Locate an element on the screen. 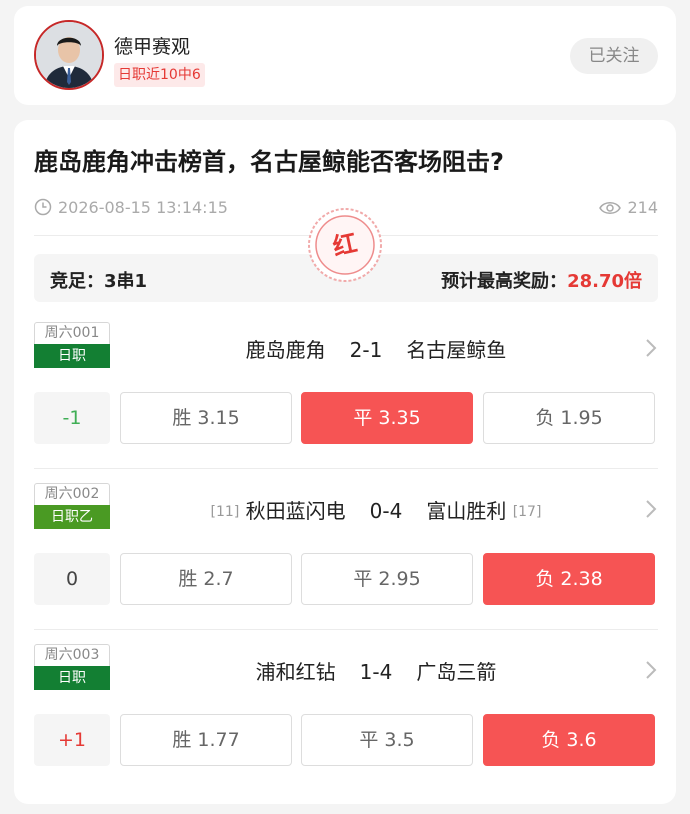 This screenshot has height=814, width=690. odds-loss-button: 负 1.95 is located at coordinates (569, 418).